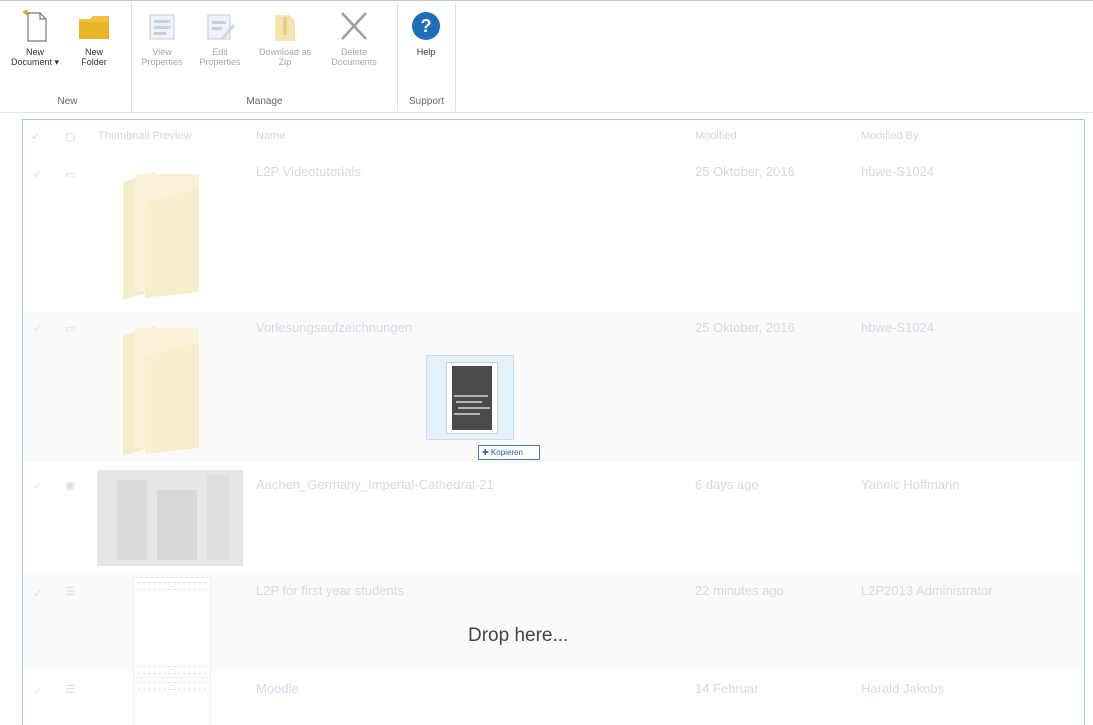  Describe the element at coordinates (94, 27) in the screenshot. I see `folder-icon` at that location.